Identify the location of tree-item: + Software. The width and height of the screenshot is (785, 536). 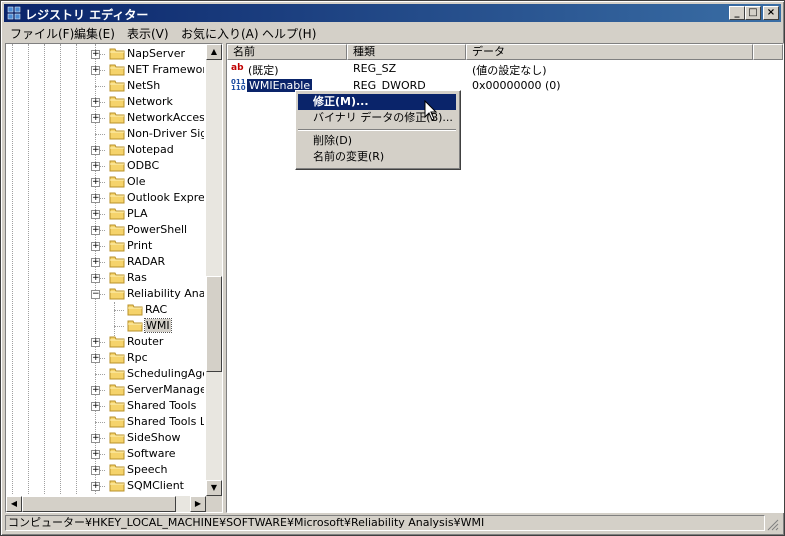
(105, 454).